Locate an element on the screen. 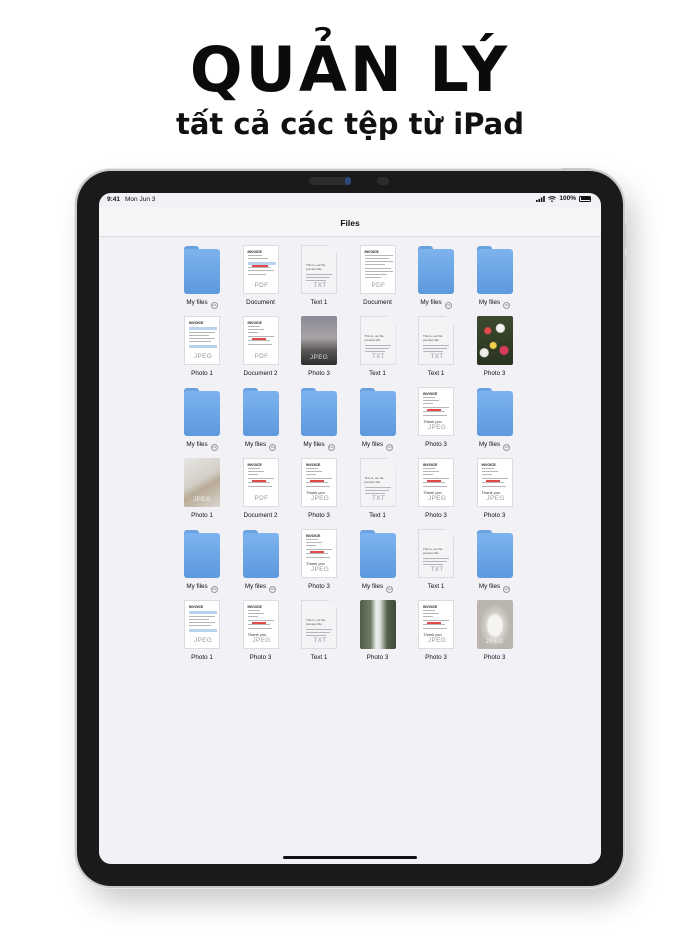 Image resolution: width=700 pixels, height=934 pixels. file-name-text: Photo 1 is located at coordinates (202, 373).